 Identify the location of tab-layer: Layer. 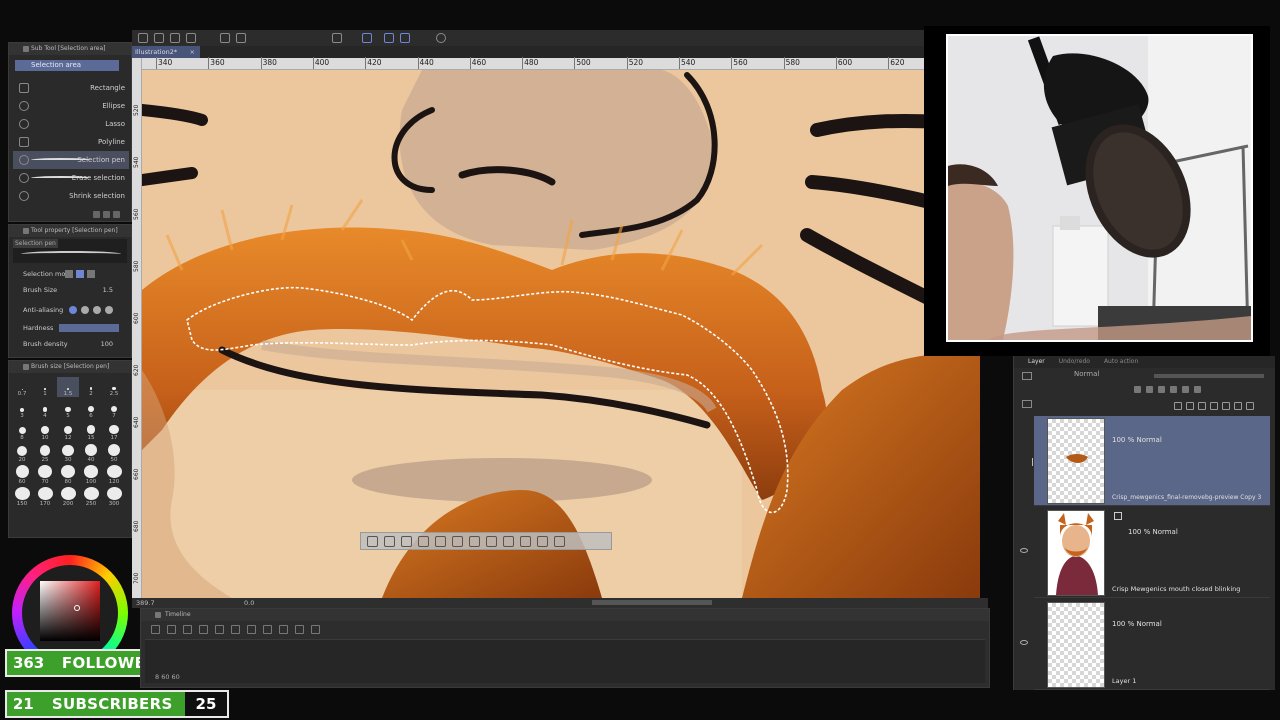
(1036, 362).